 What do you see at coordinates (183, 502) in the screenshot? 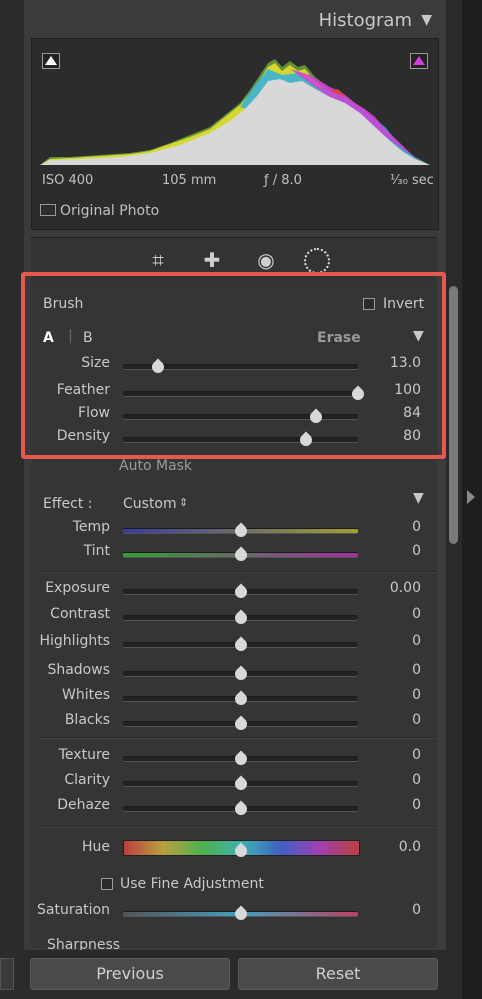
I see `preset-stepper-icon: ⇕` at bounding box center [183, 502].